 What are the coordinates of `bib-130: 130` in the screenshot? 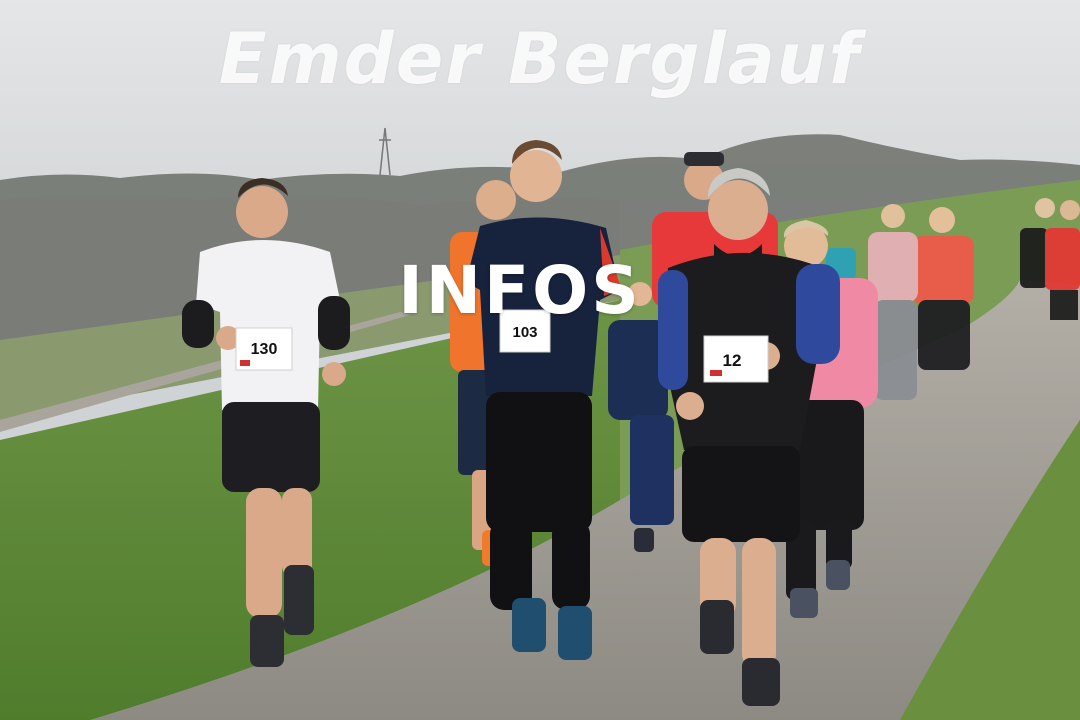 It's located at (264, 349).